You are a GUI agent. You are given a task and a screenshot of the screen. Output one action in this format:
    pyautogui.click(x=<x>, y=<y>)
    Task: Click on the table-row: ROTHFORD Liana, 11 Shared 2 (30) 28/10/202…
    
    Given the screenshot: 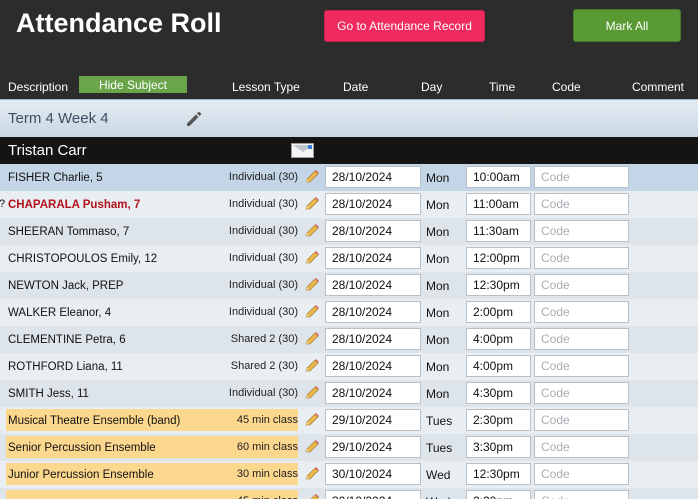 What is the action you would take?
    pyautogui.click(x=349, y=366)
    